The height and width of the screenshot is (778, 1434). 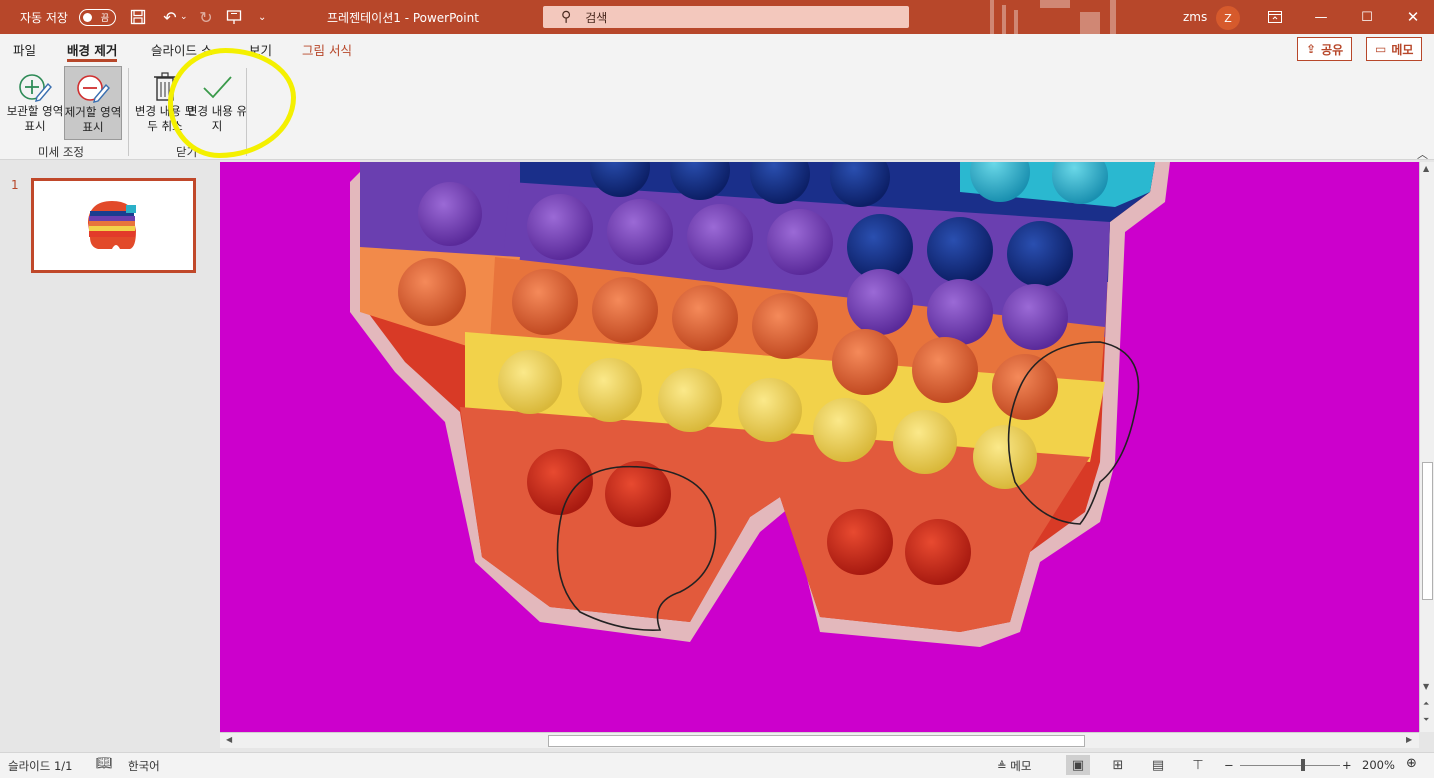 I want to click on share-button: ⇪ 공유, so click(x=1325, y=49).